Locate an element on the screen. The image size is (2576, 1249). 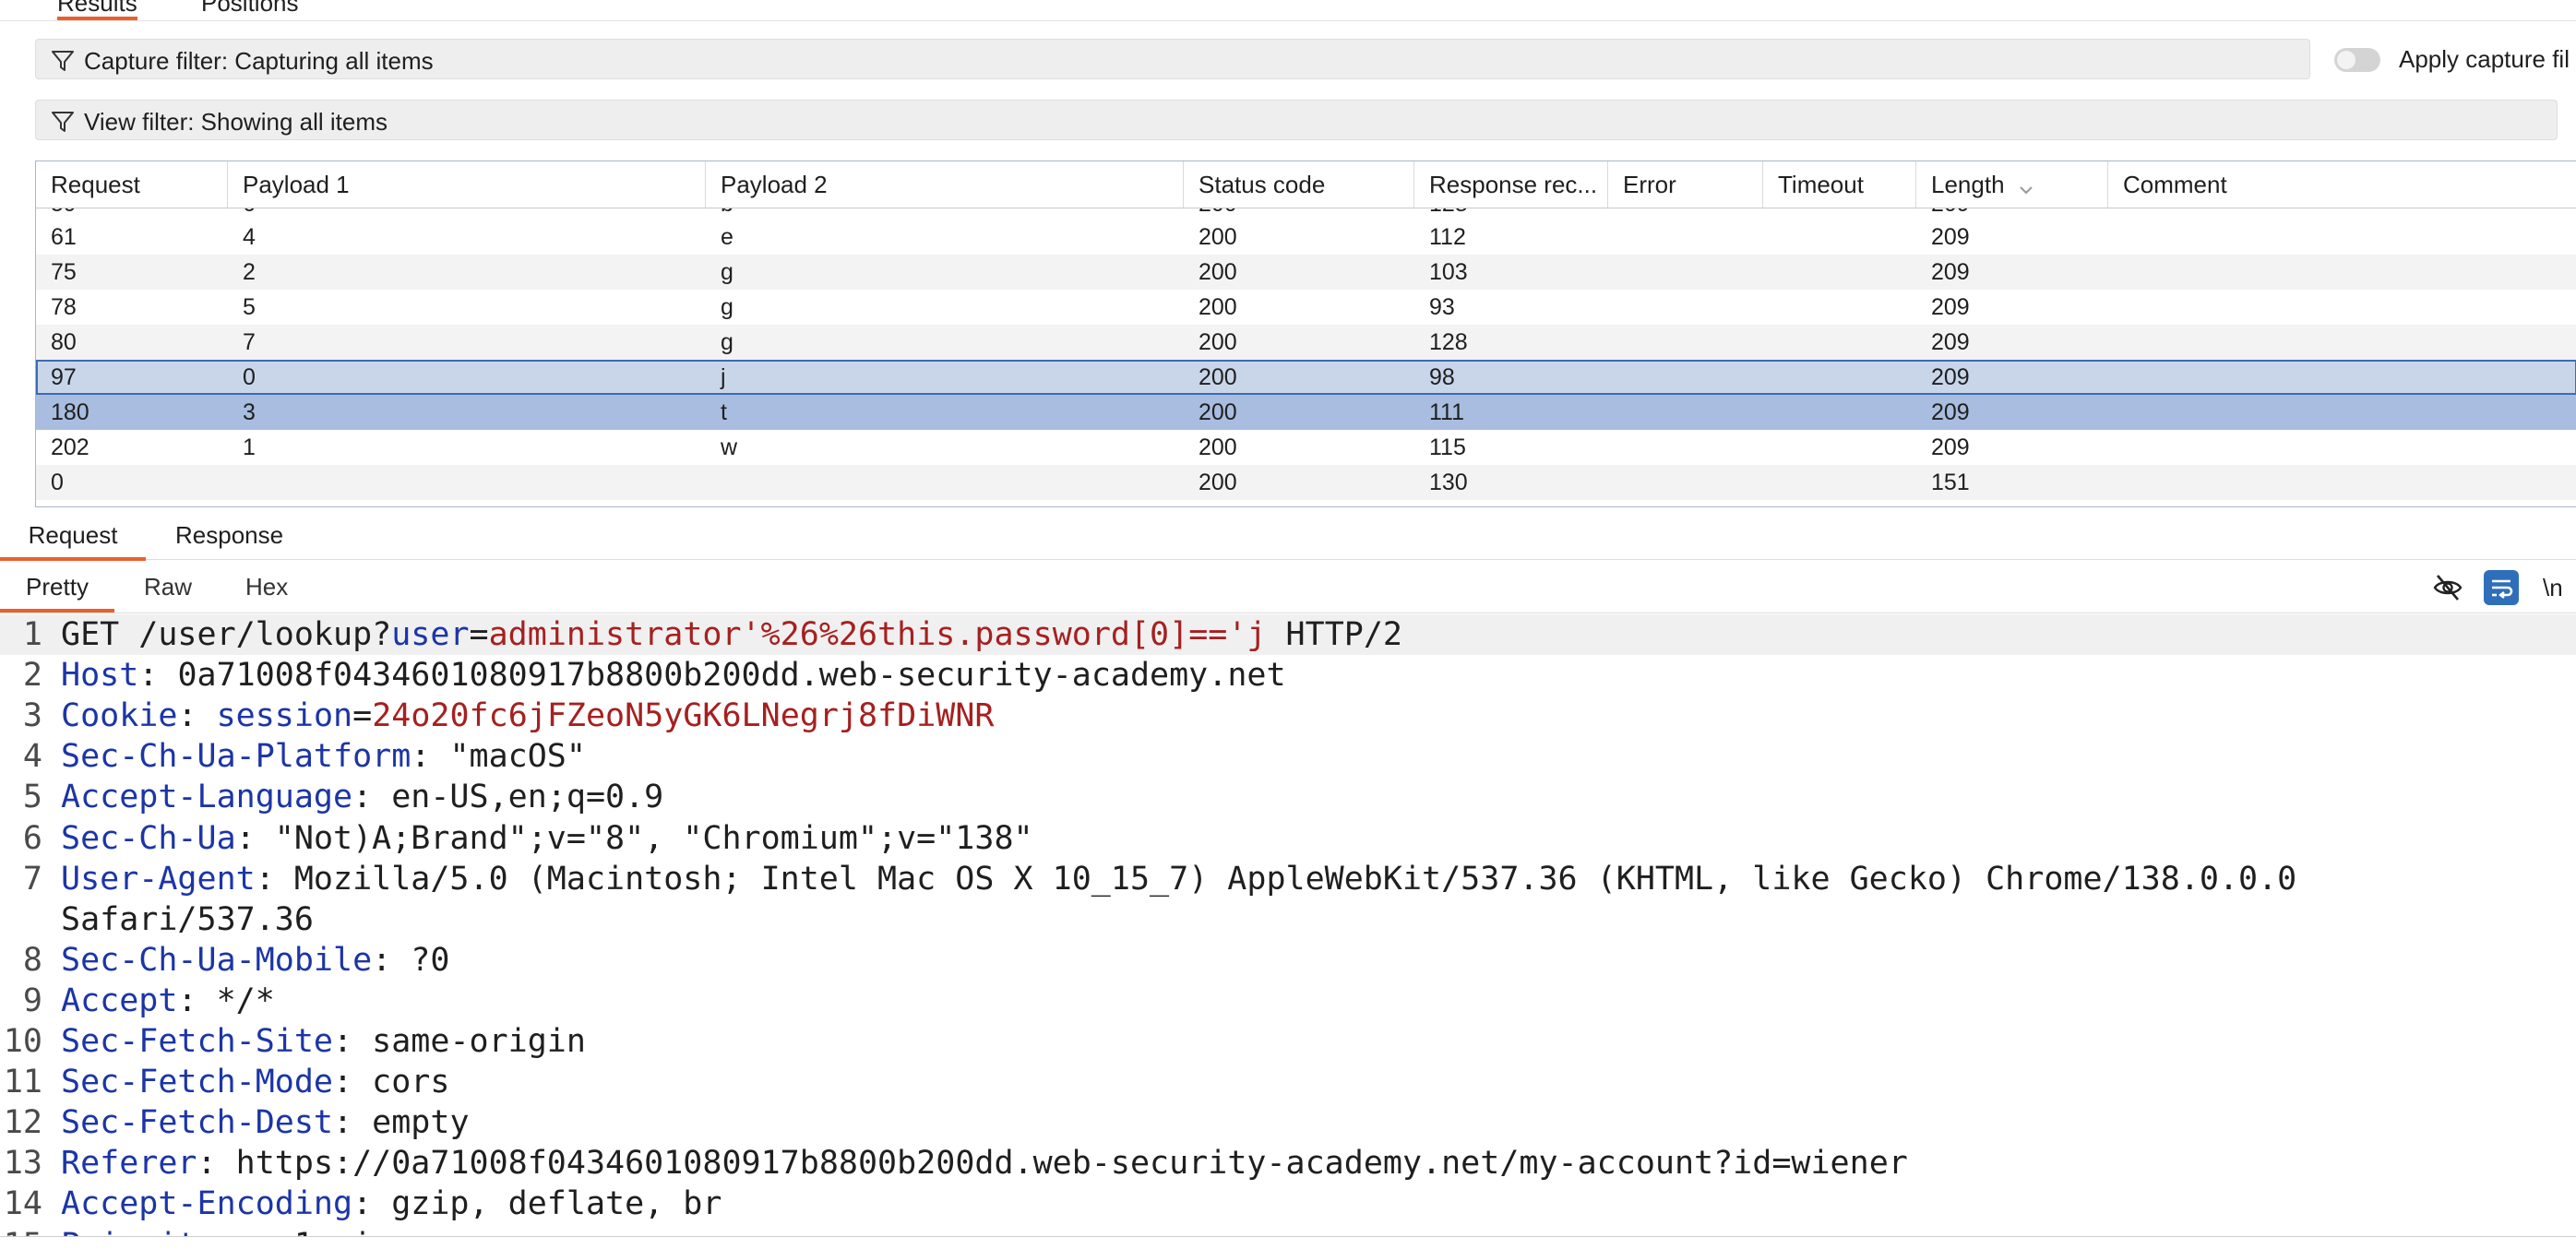
cell-length: 151 is located at coordinates (1950, 483).